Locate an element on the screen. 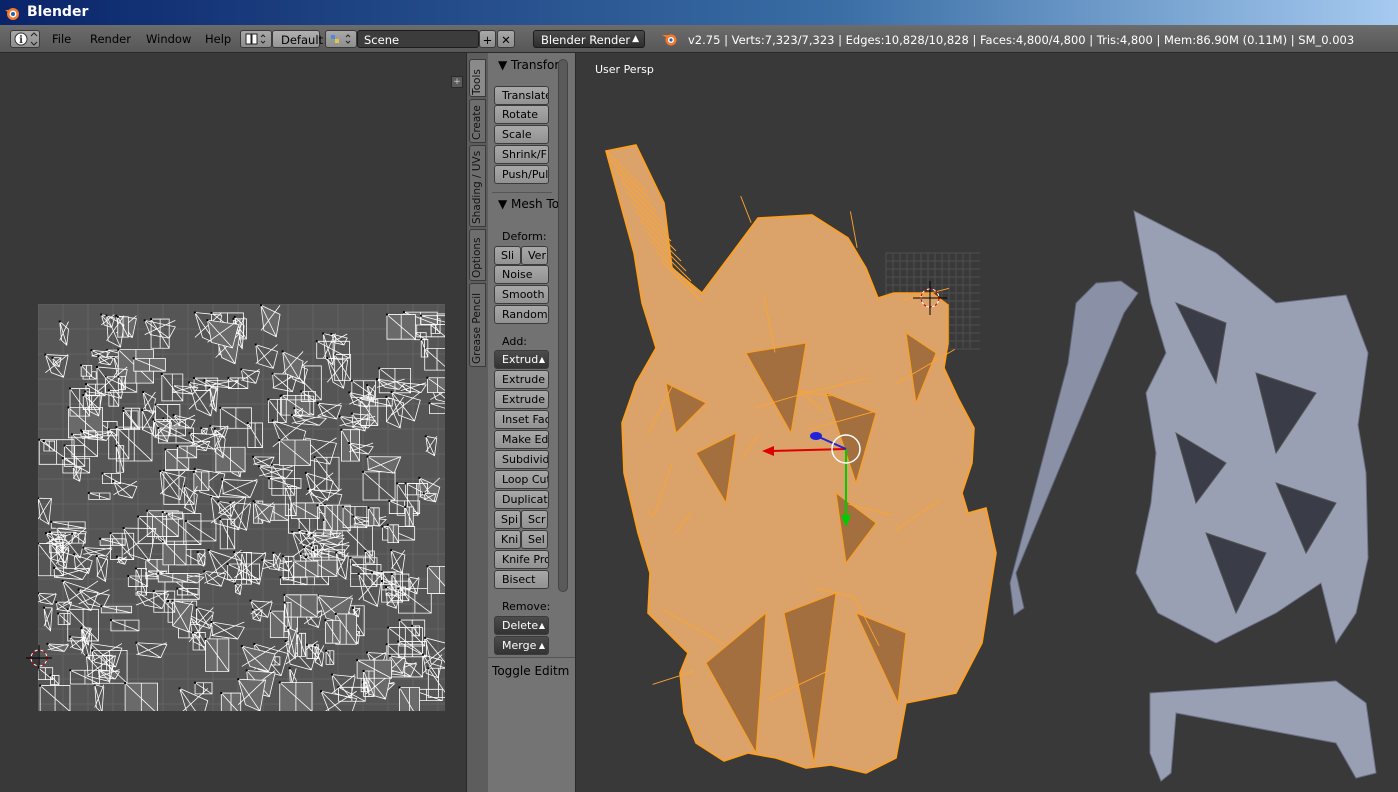 The height and width of the screenshot is (792, 1398). make-edge-face-button: Make Ed is located at coordinates (521, 439).